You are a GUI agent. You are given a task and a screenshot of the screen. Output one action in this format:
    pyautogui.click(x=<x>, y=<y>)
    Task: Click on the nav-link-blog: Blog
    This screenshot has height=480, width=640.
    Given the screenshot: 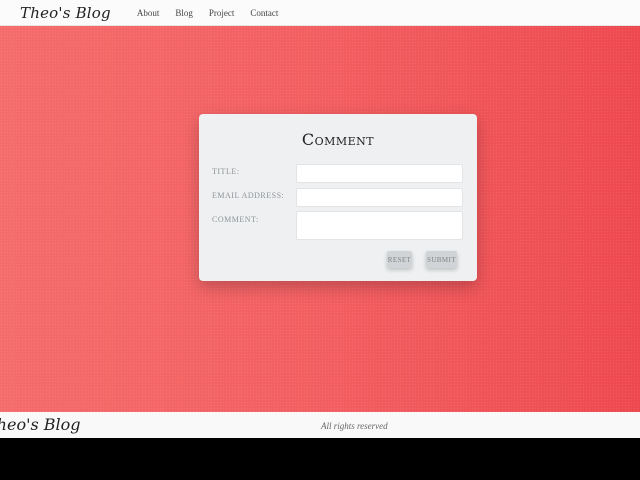 What is the action you would take?
    pyautogui.click(x=184, y=13)
    